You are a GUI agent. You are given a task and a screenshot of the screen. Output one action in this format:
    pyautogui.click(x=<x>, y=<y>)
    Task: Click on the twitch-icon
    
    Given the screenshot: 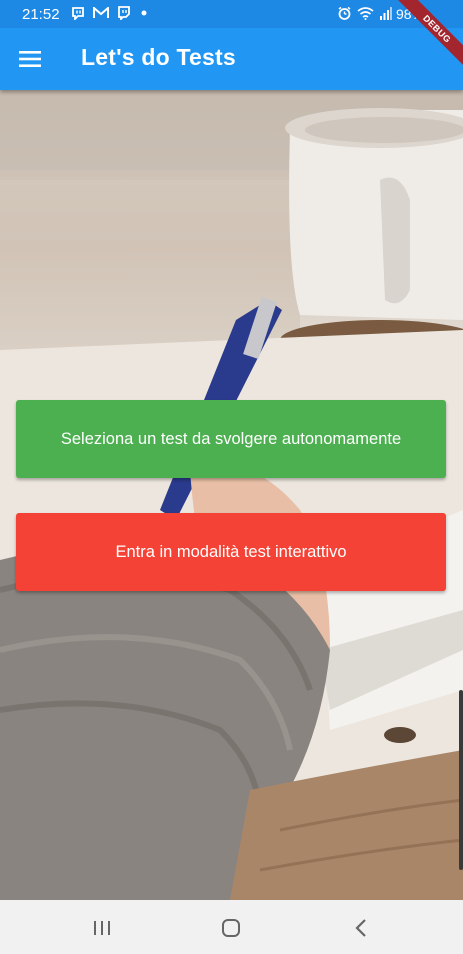 What is the action you would take?
    pyautogui.click(x=124, y=13)
    